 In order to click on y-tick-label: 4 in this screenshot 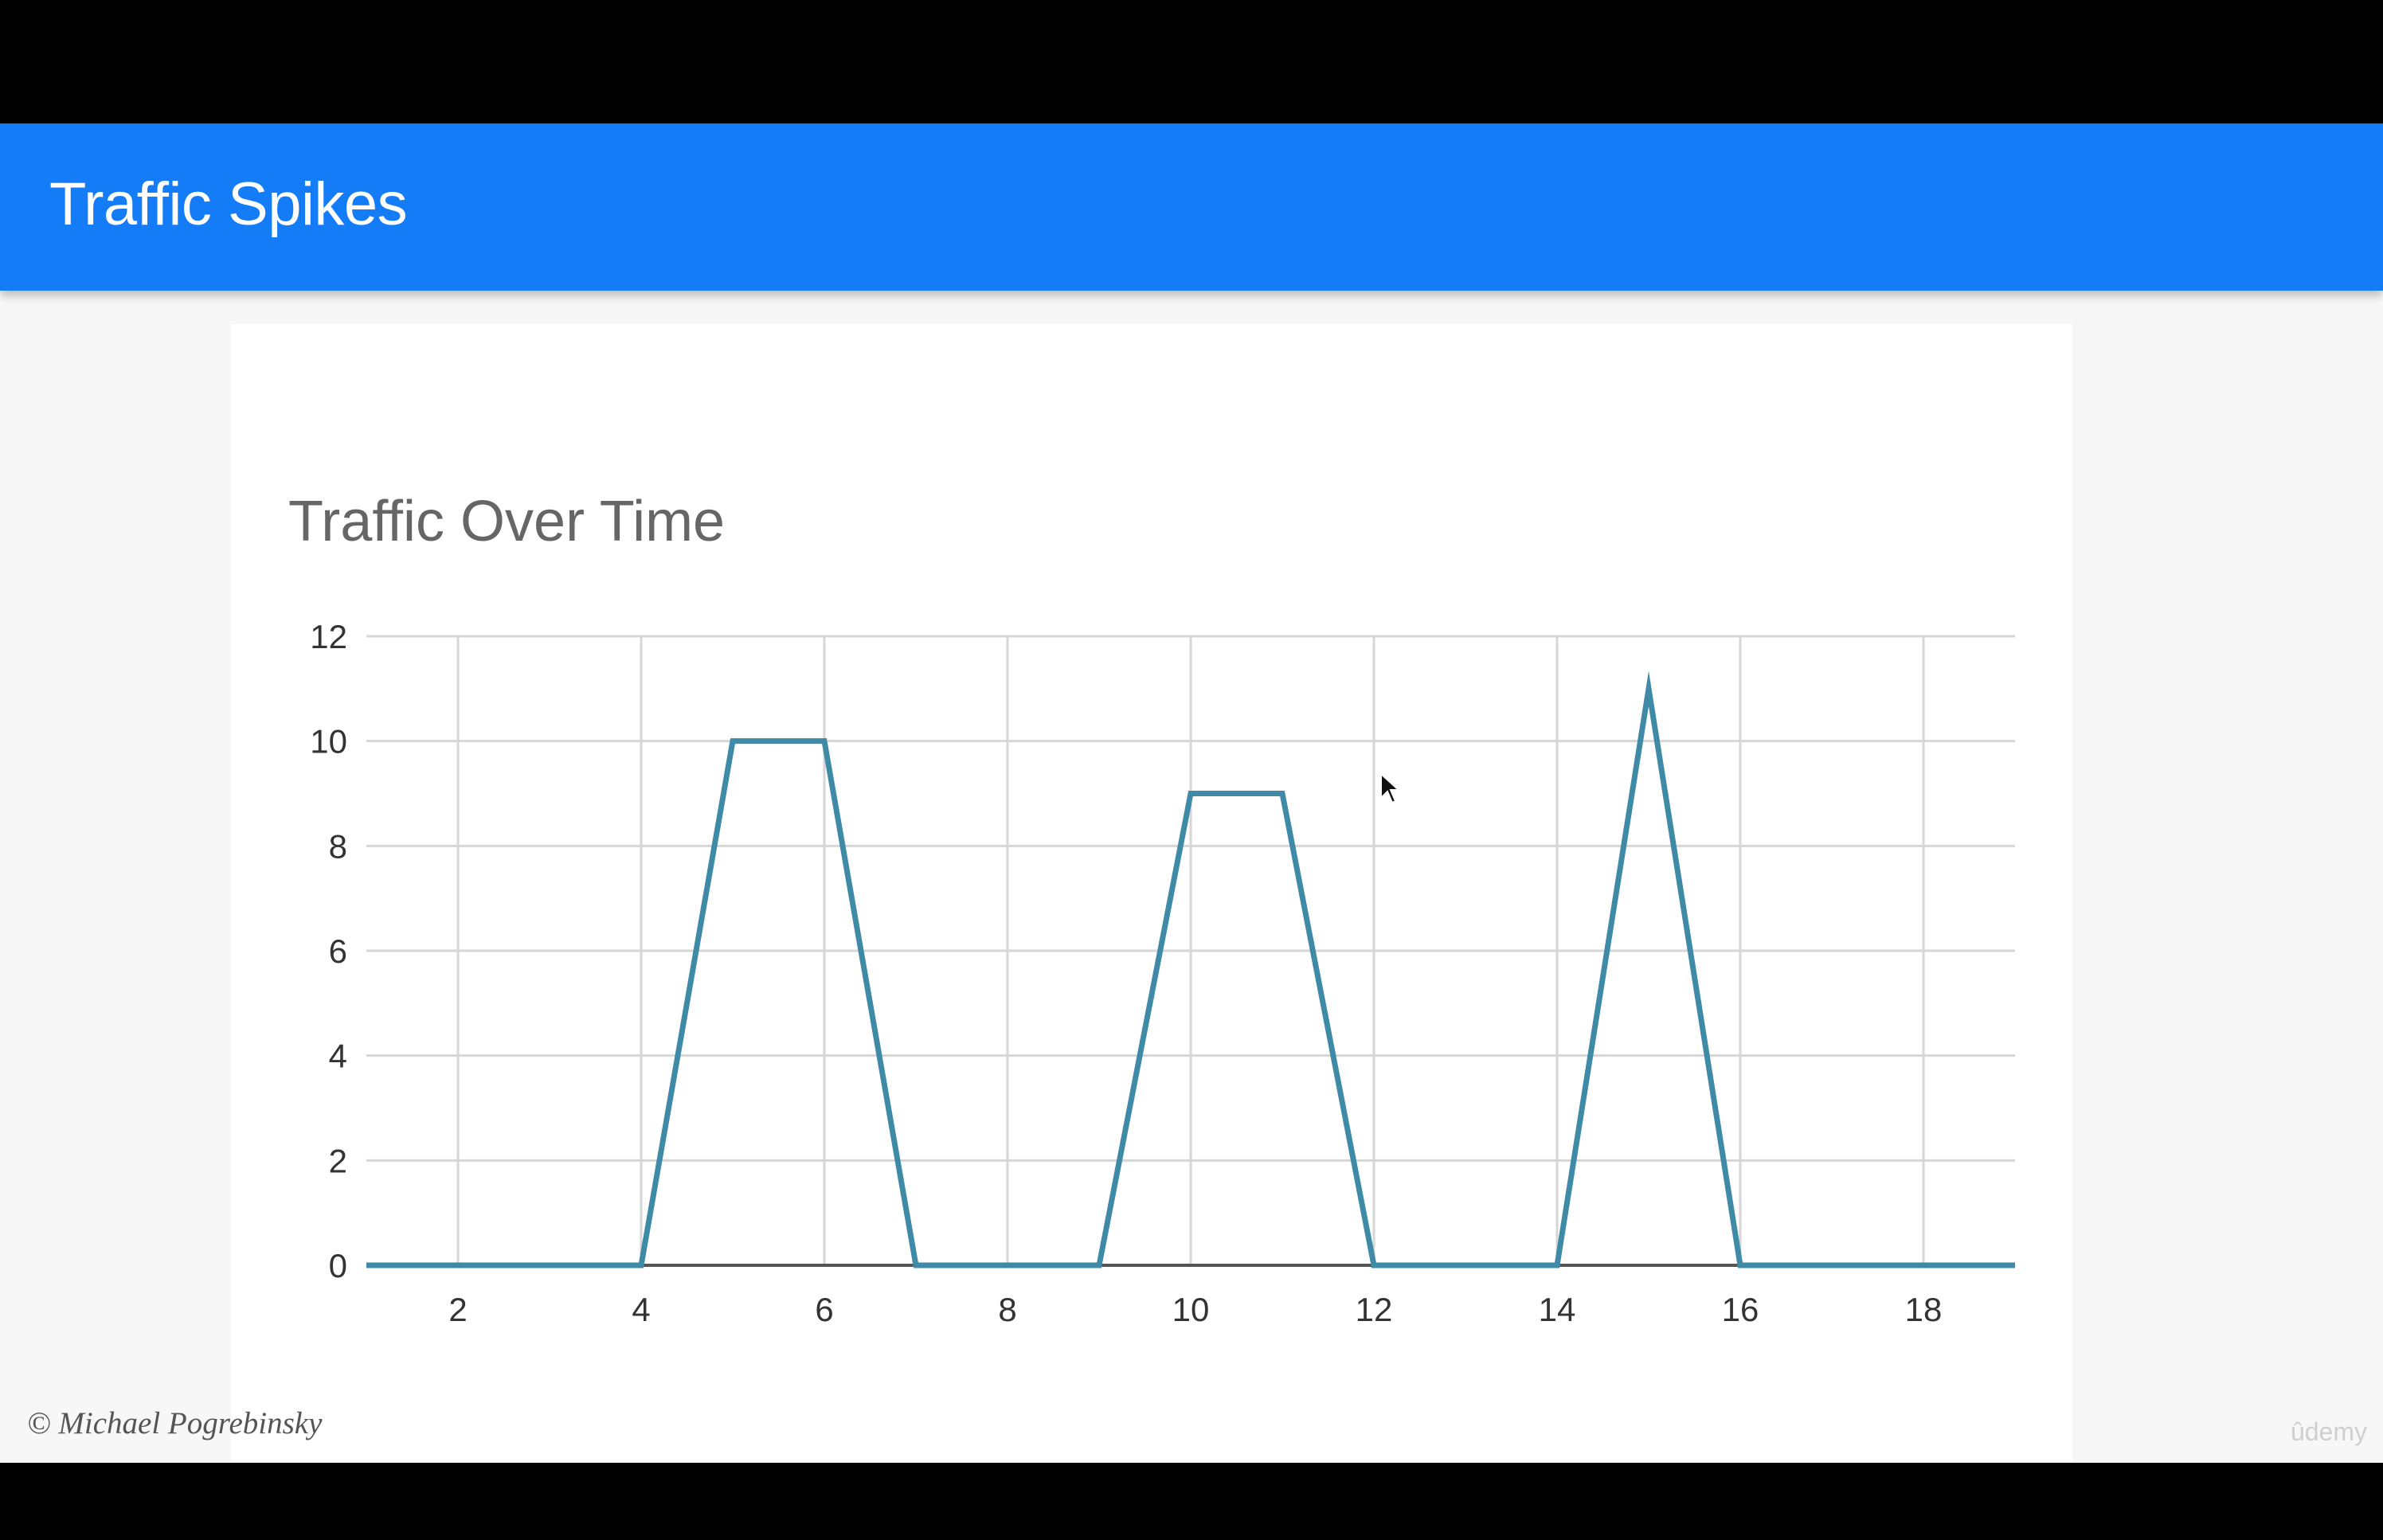, I will do `click(338, 1056)`.